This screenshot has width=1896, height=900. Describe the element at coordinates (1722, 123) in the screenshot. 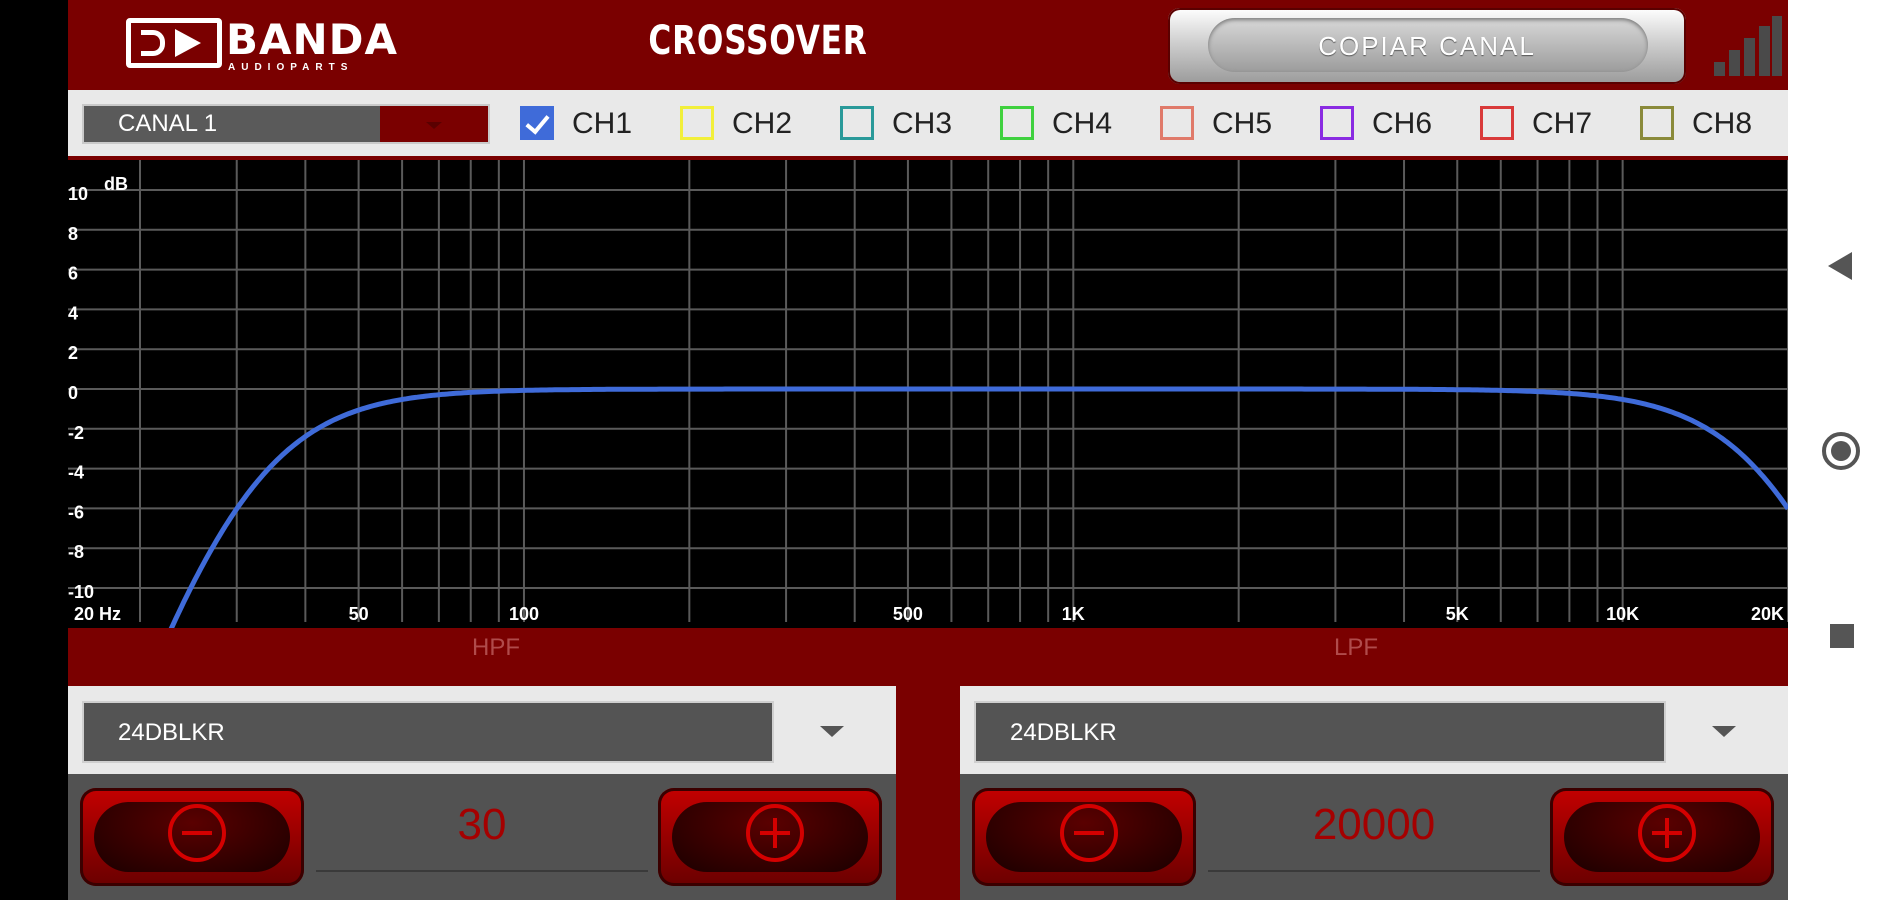

I see `channel-label: CH8` at that location.